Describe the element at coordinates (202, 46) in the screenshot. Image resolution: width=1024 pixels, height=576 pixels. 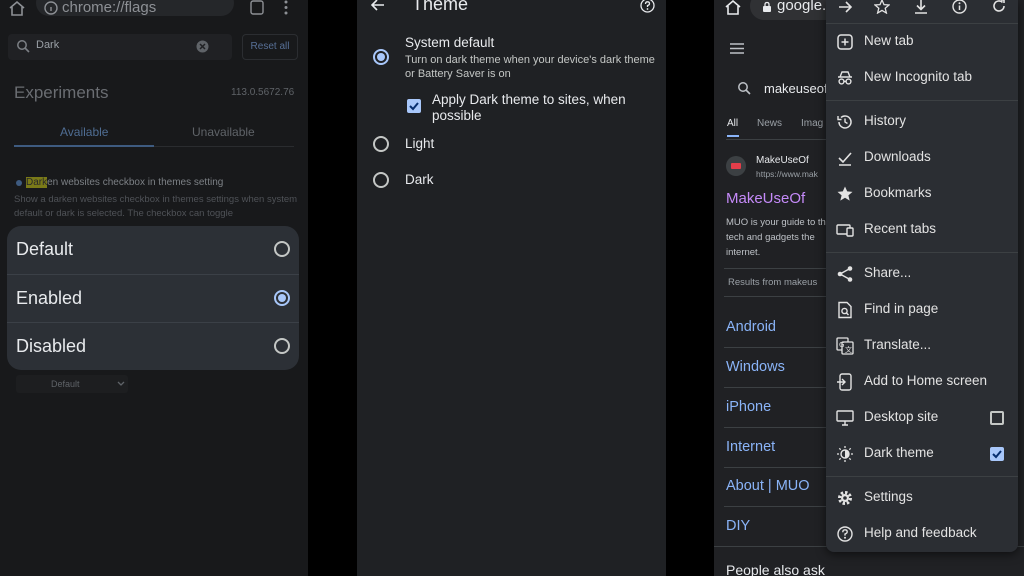
I see `clear-search-icon` at that location.